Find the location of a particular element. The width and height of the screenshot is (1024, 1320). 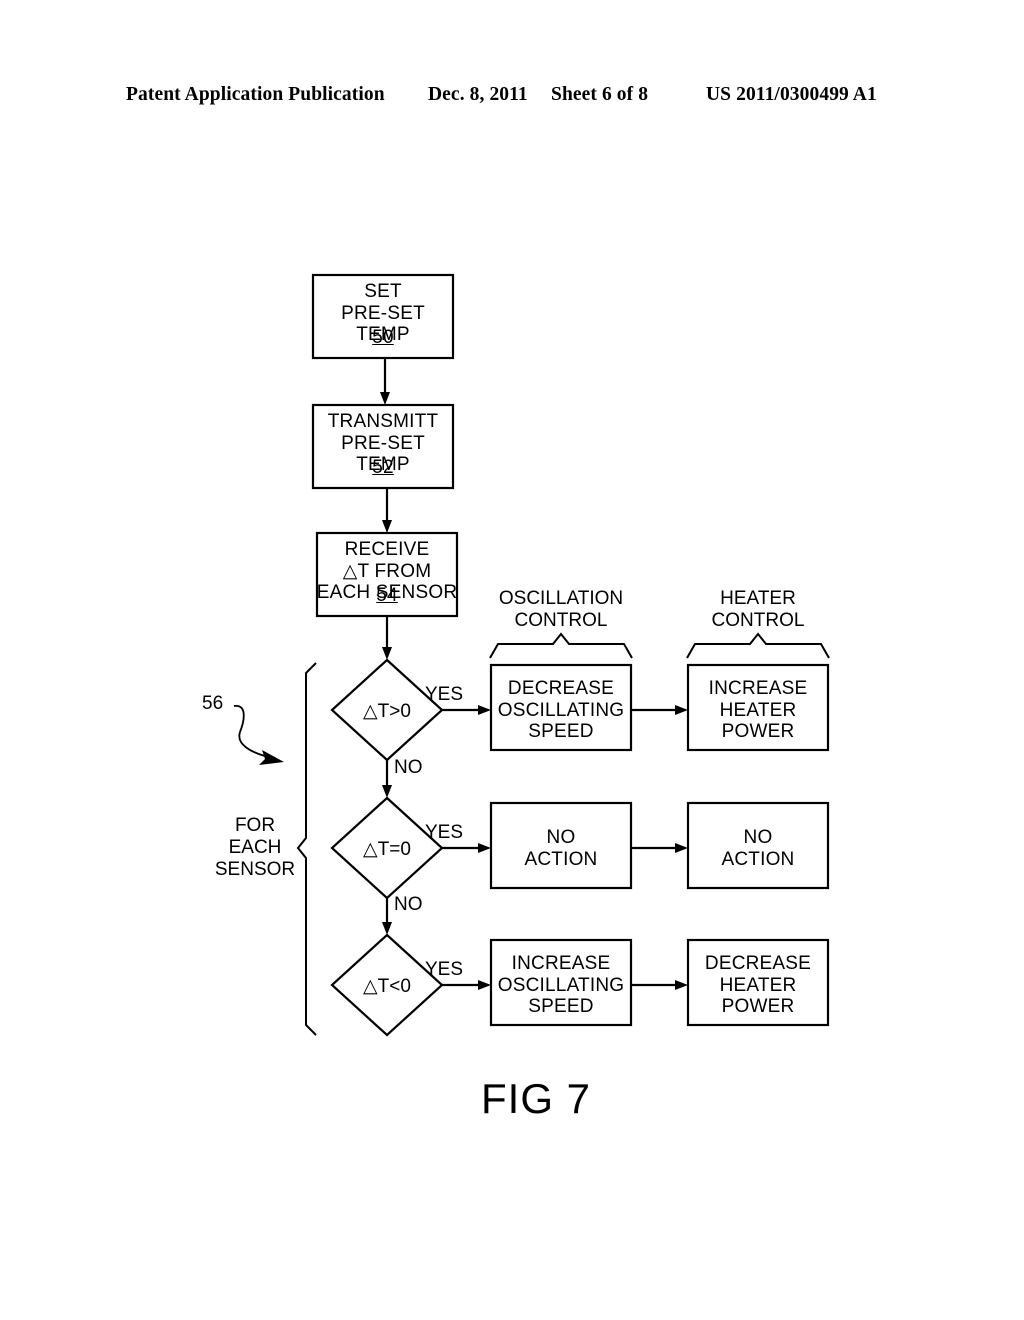

process-box-50-ref: 50 is located at coordinates (383, 337).